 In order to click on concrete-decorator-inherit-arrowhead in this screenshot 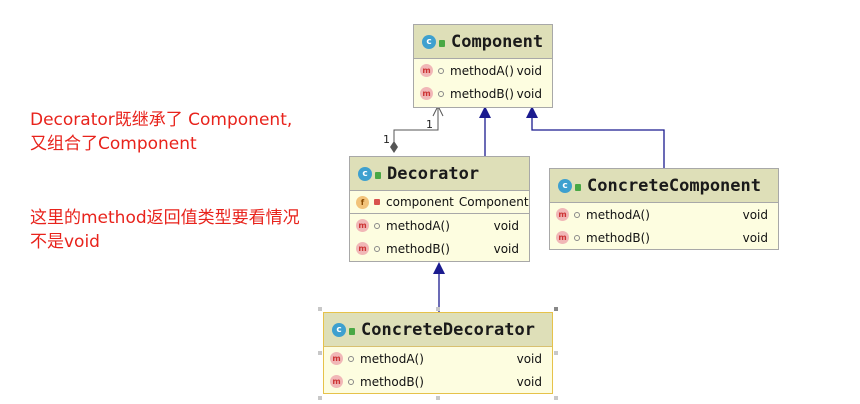, I will do `click(439, 268)`.